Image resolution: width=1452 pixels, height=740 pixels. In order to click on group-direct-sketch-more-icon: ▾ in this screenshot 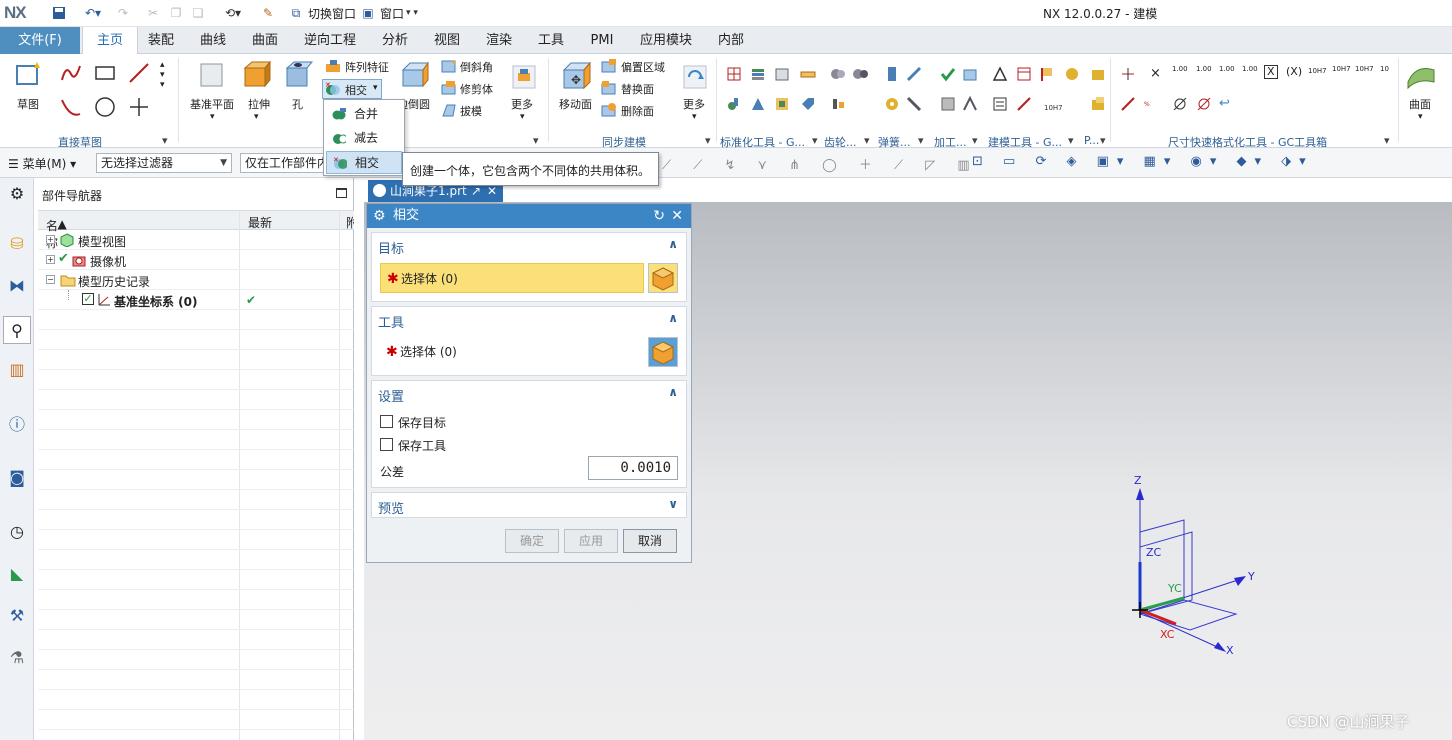, I will do `click(165, 140)`.